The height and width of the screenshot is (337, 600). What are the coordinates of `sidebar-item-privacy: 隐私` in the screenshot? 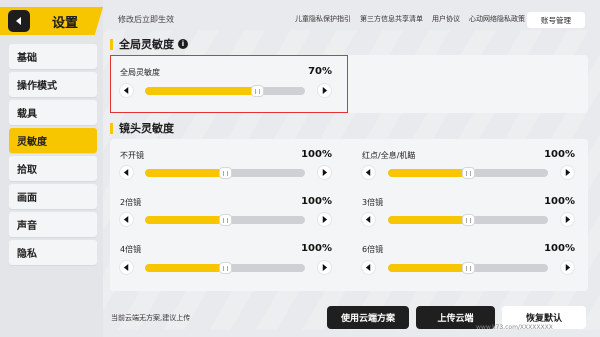 It's located at (53, 252).